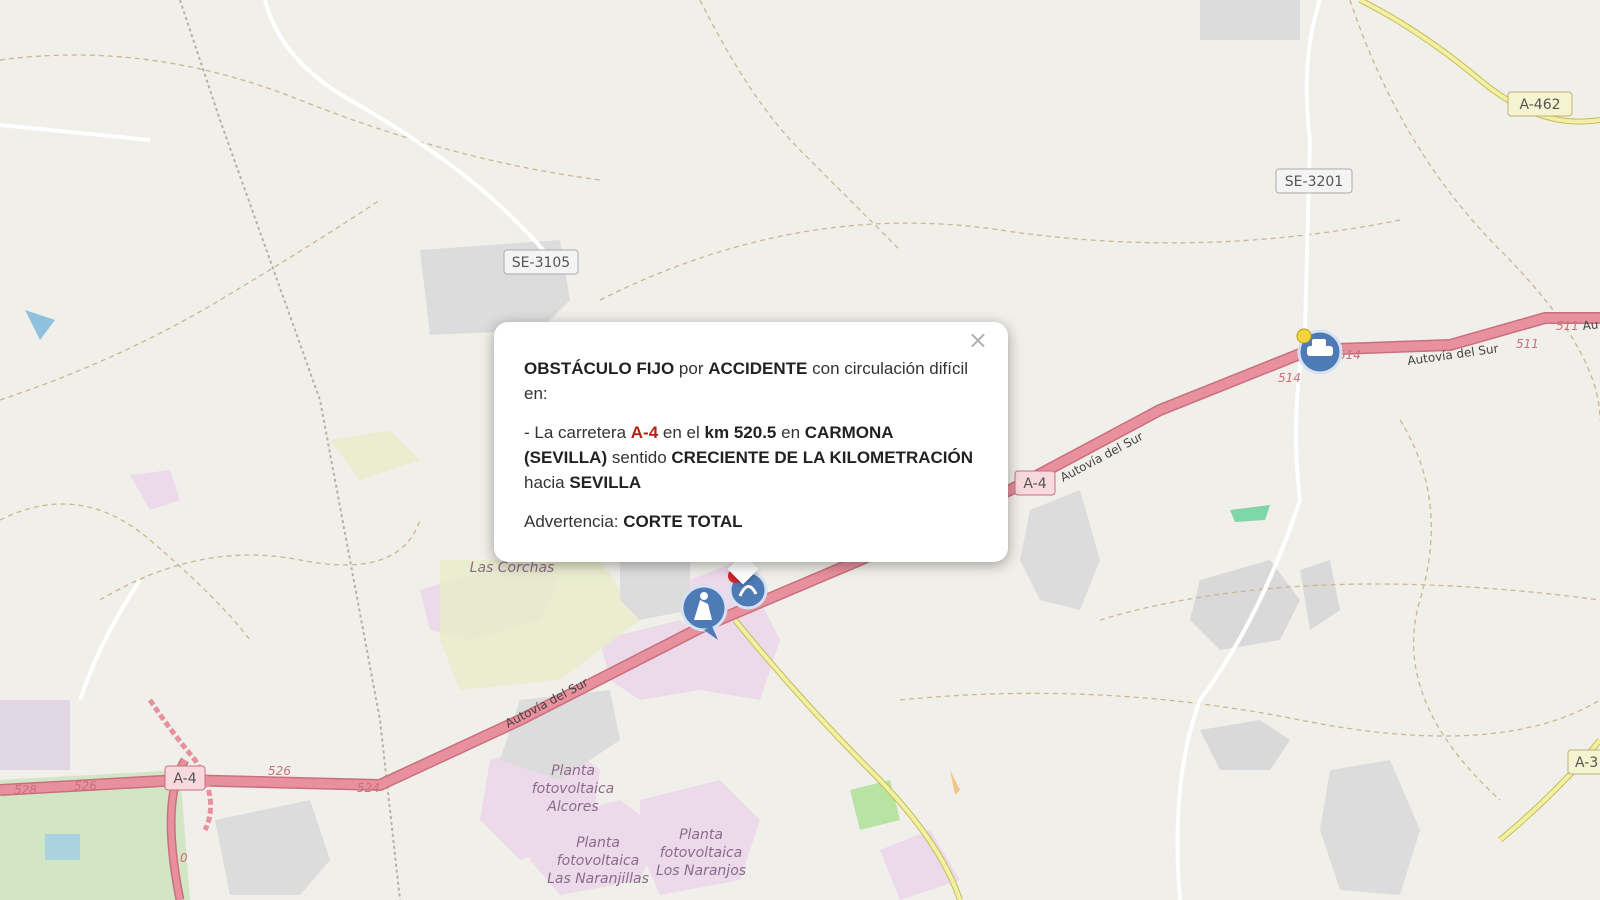  What do you see at coordinates (701, 871) in the screenshot?
I see `svg-text: Los Naranjos` at bounding box center [701, 871].